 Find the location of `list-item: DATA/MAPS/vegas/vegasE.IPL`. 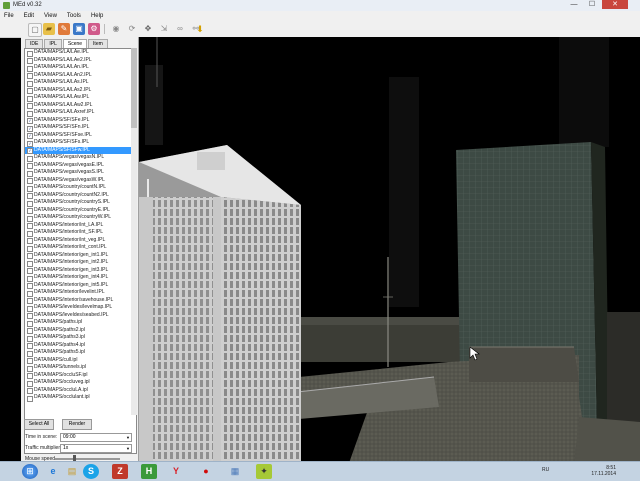

list-item: DATA/MAPS/vegas/vegasE.IPL is located at coordinates (80, 165).